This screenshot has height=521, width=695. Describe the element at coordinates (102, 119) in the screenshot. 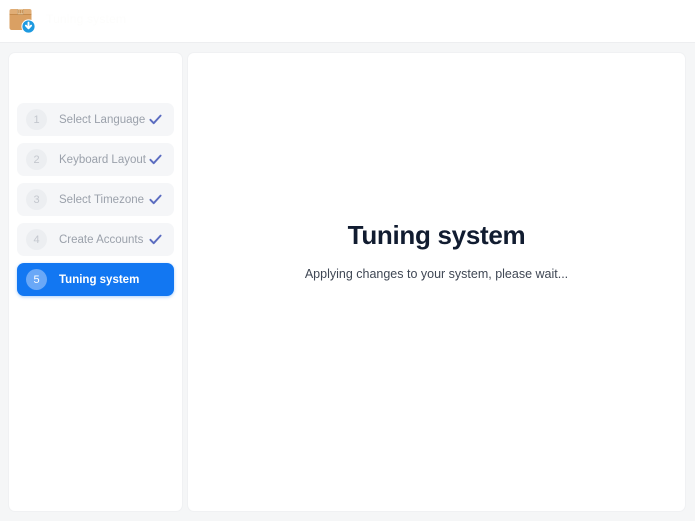

I see `step-label: Select Language` at that location.